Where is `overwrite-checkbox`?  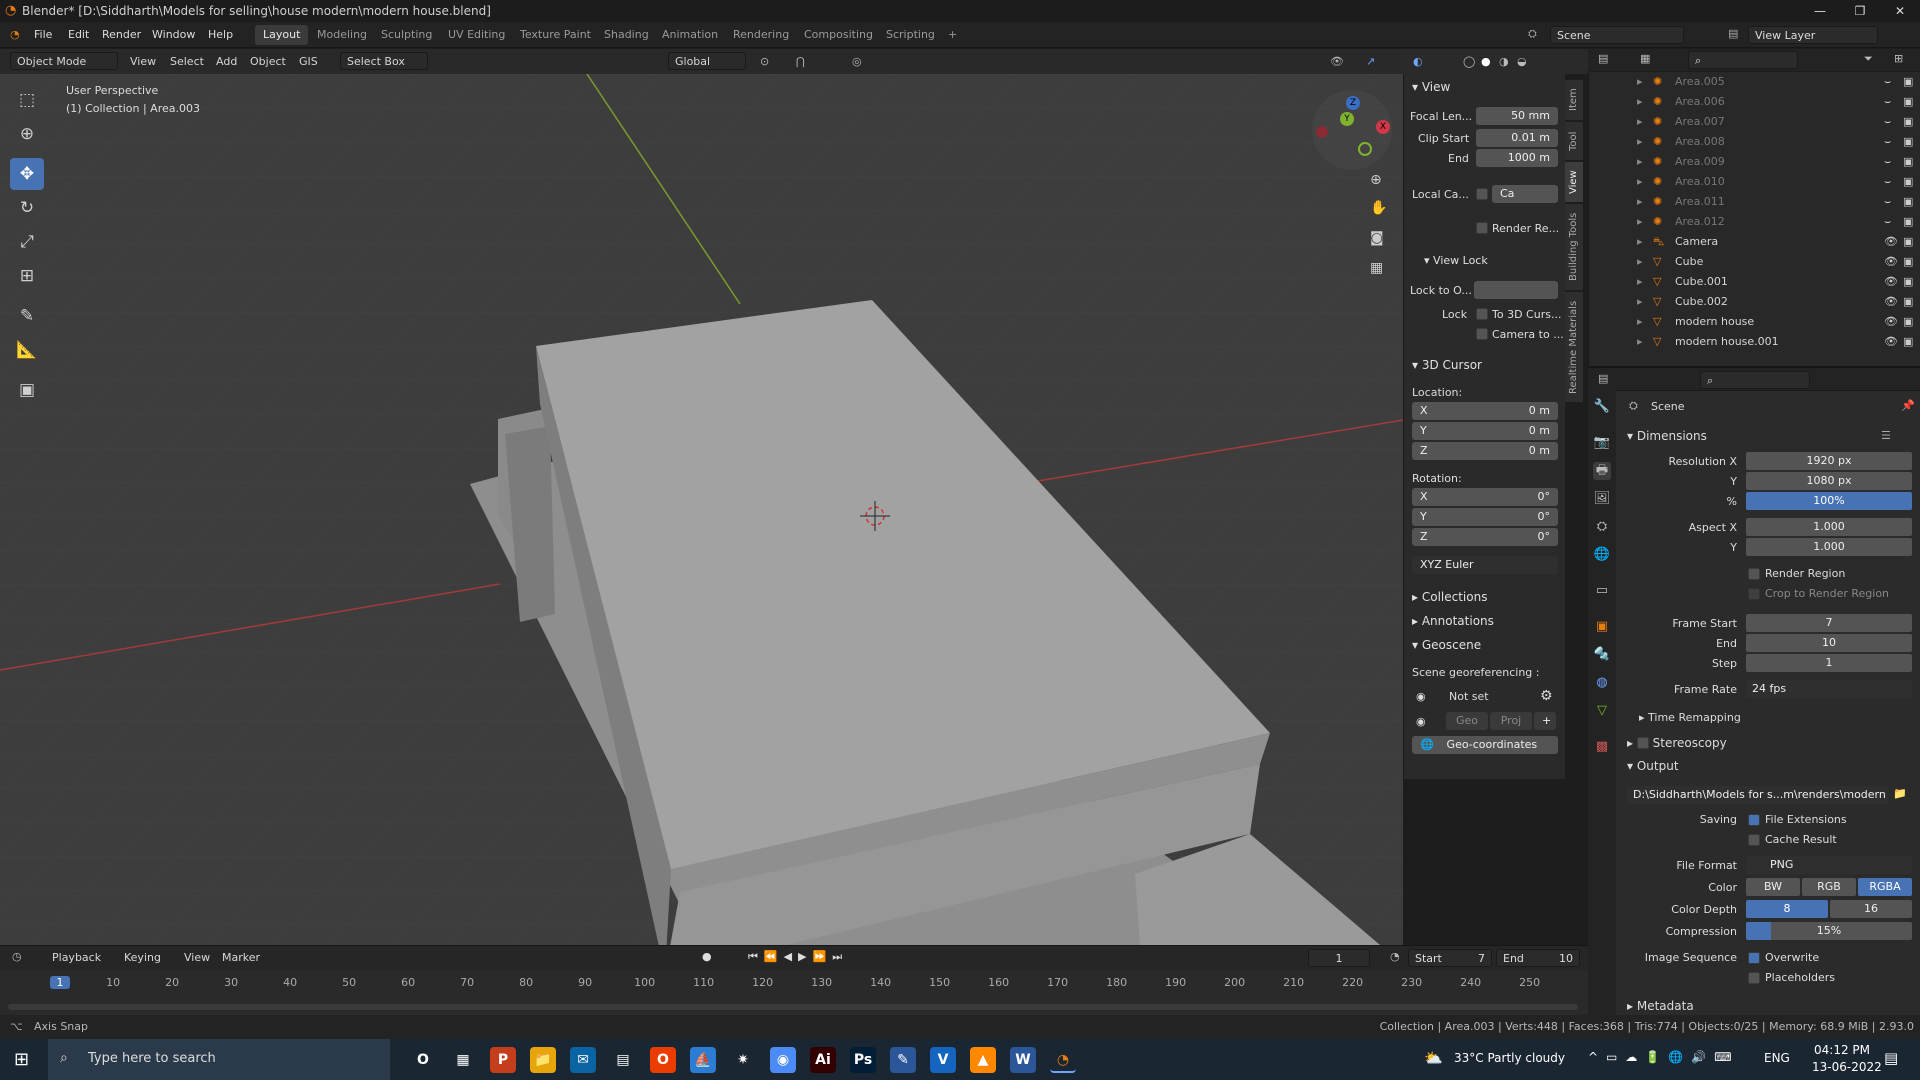 overwrite-checkbox is located at coordinates (1754, 958).